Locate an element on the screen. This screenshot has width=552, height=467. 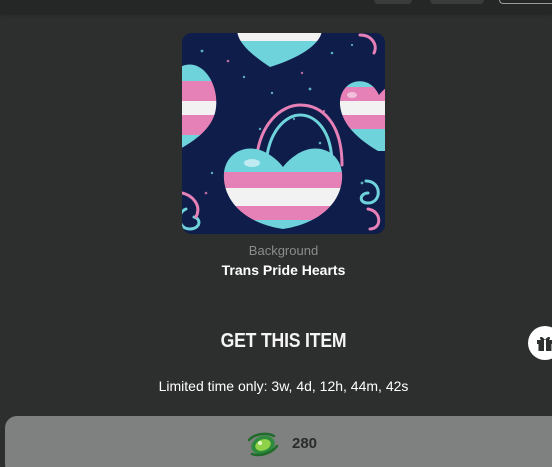
section-heading: GET THIS ITEM is located at coordinates (283, 341).